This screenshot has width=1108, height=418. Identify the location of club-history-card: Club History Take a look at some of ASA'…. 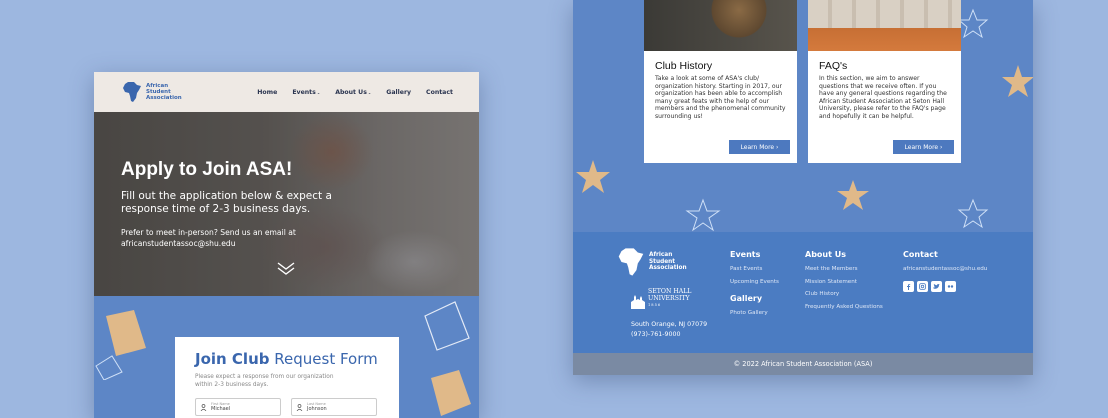
(720, 81).